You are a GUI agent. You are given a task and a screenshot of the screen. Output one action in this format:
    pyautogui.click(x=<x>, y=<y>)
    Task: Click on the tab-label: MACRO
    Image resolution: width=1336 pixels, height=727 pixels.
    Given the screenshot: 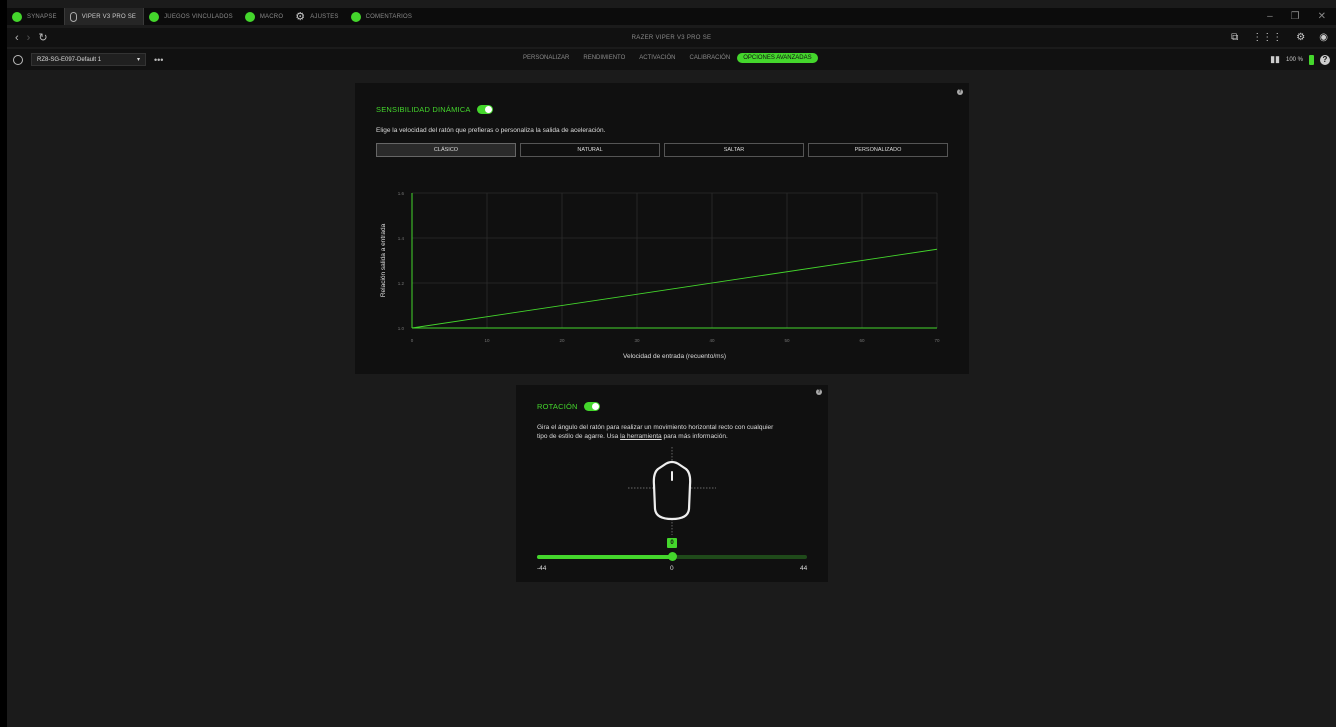 What is the action you would take?
    pyautogui.click(x=271, y=16)
    